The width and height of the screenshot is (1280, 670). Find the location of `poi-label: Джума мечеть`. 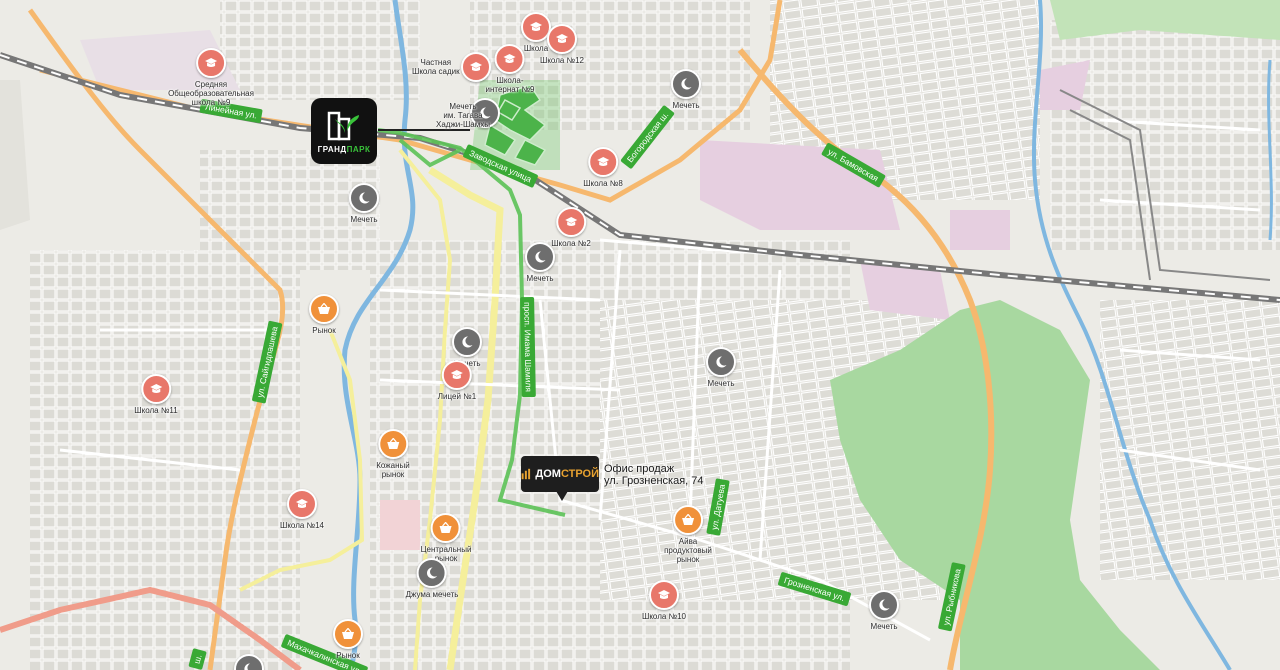

poi-label: Джума мечеть is located at coordinates (432, 594).